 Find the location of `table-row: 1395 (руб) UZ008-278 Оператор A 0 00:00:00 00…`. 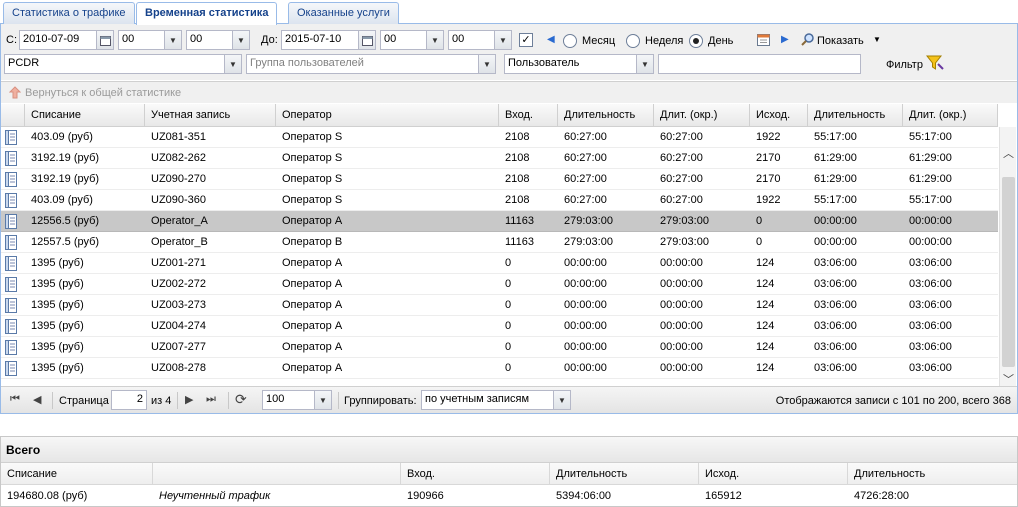

table-row: 1395 (руб) UZ008-278 Оператор A 0 00:00:00 00… is located at coordinates (499, 368).